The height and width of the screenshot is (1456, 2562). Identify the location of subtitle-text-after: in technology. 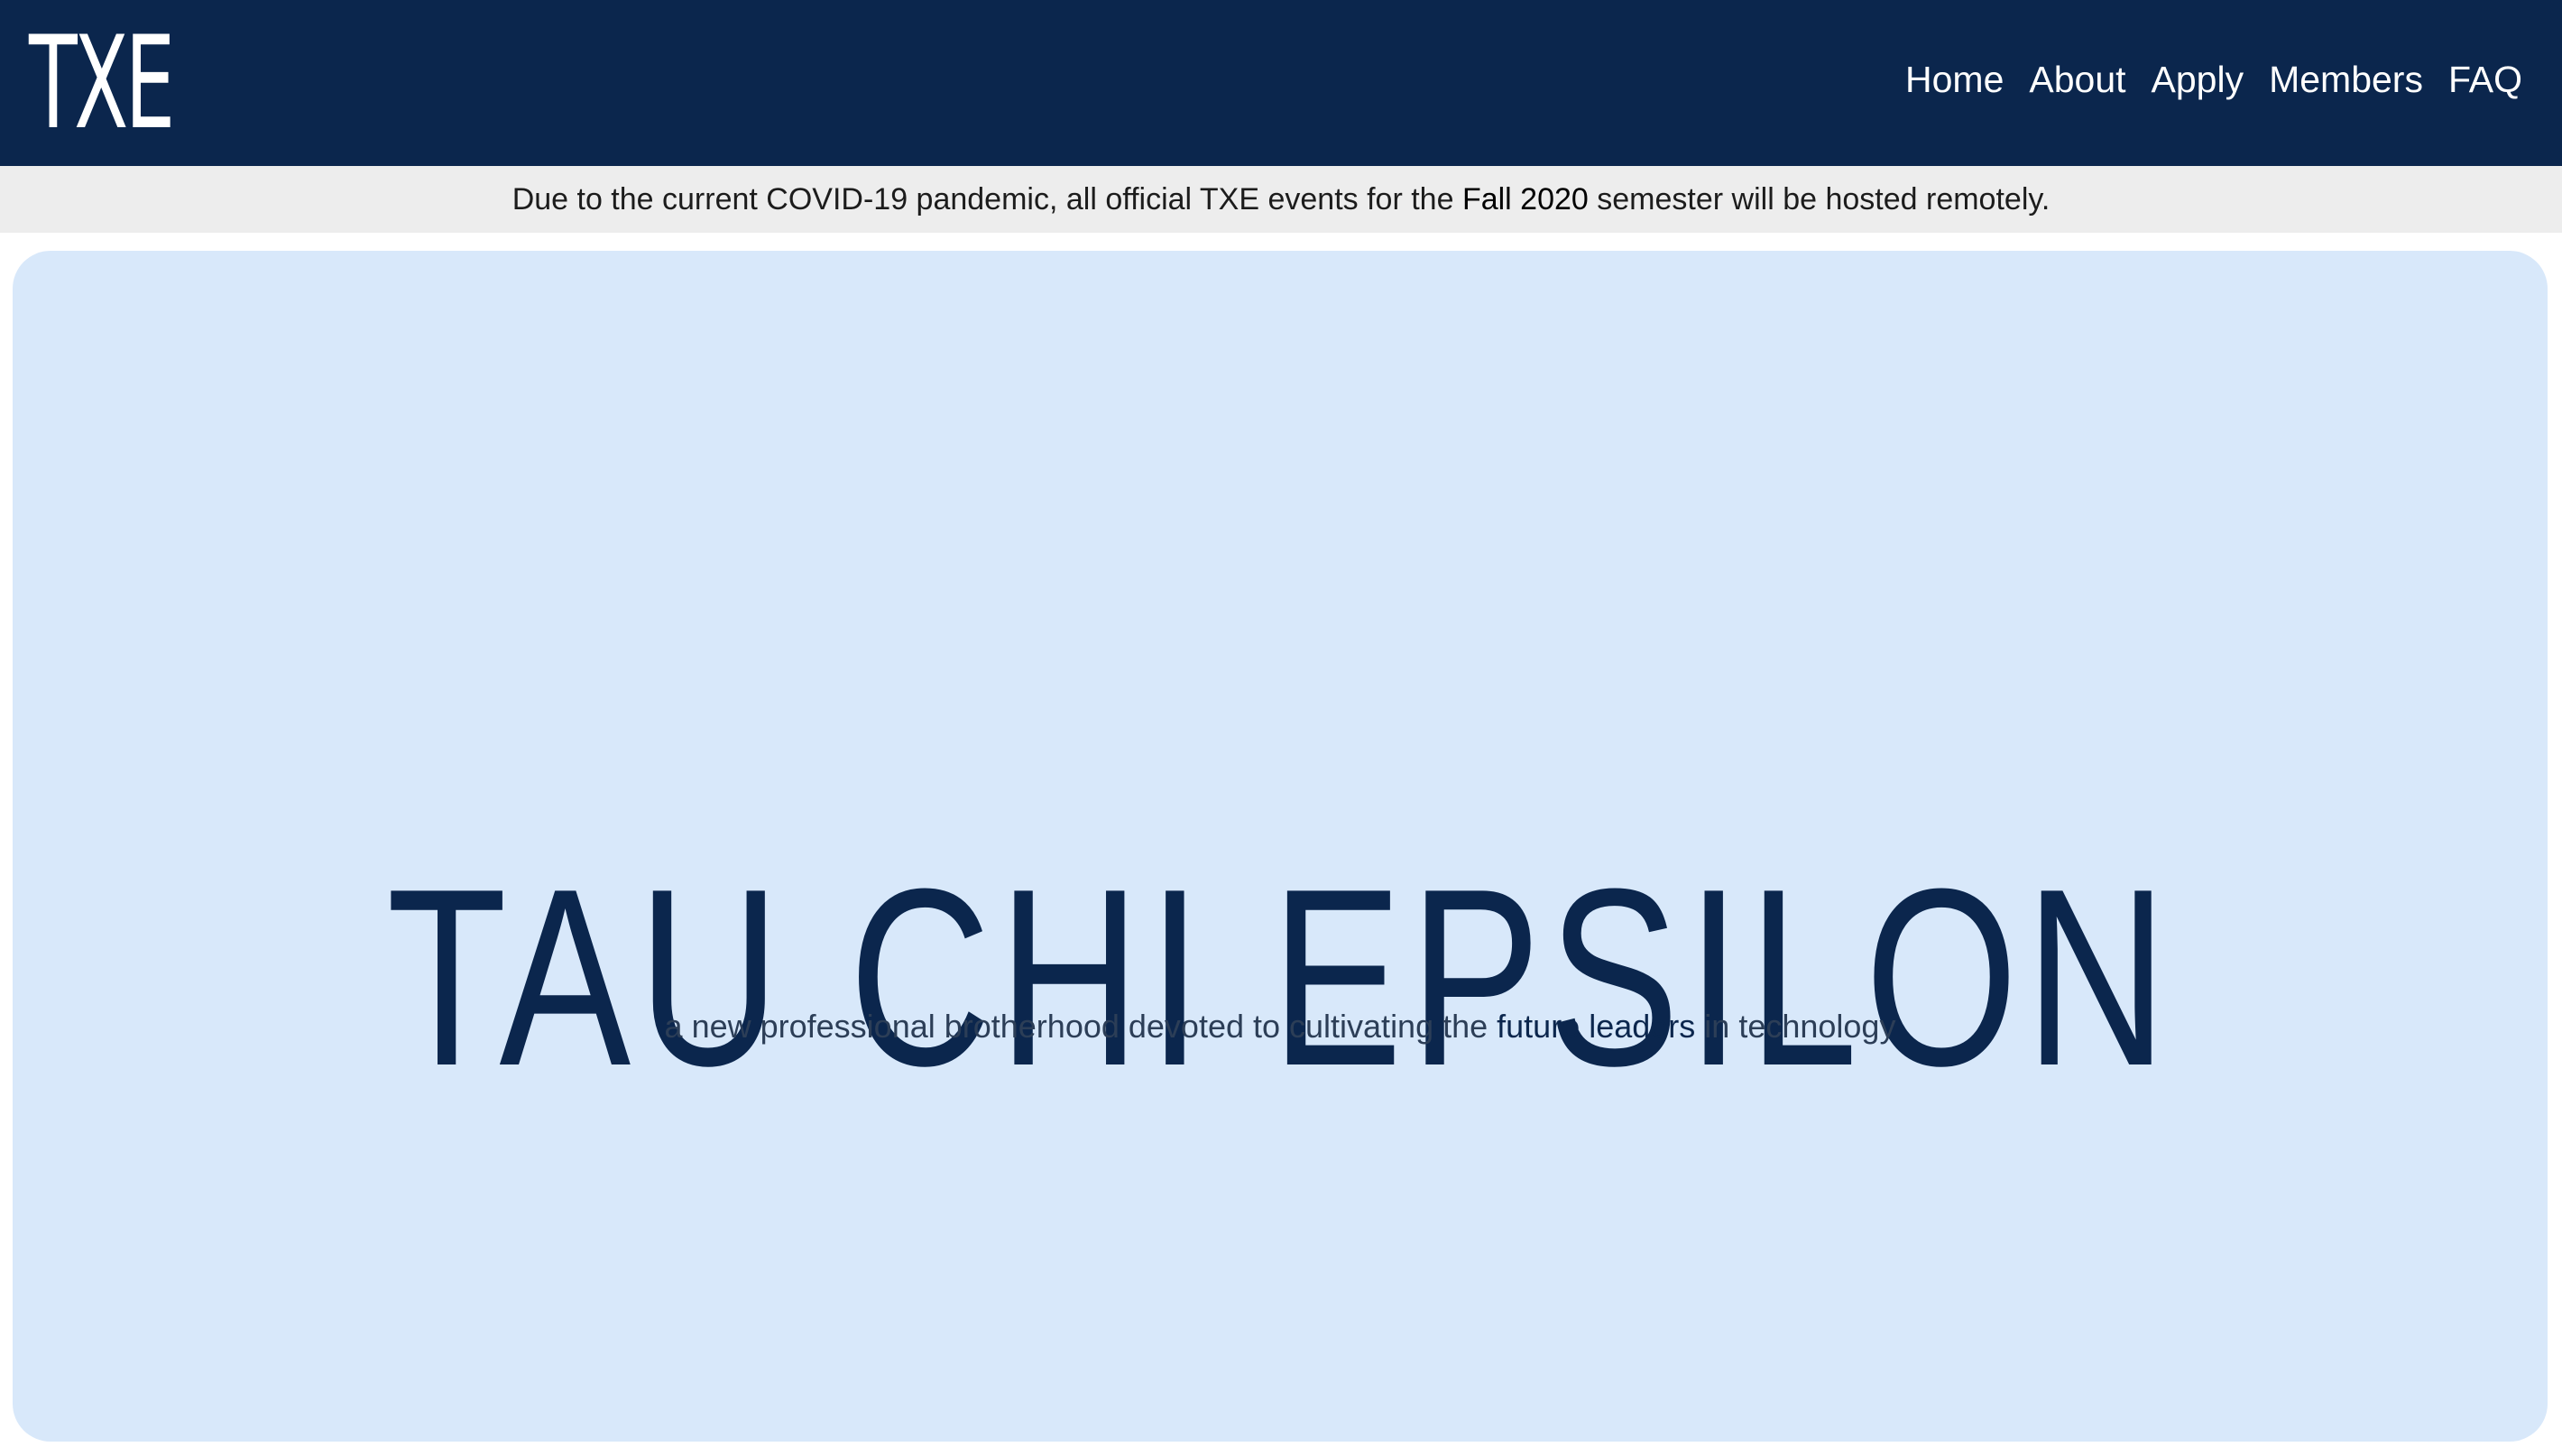
(1795, 1026).